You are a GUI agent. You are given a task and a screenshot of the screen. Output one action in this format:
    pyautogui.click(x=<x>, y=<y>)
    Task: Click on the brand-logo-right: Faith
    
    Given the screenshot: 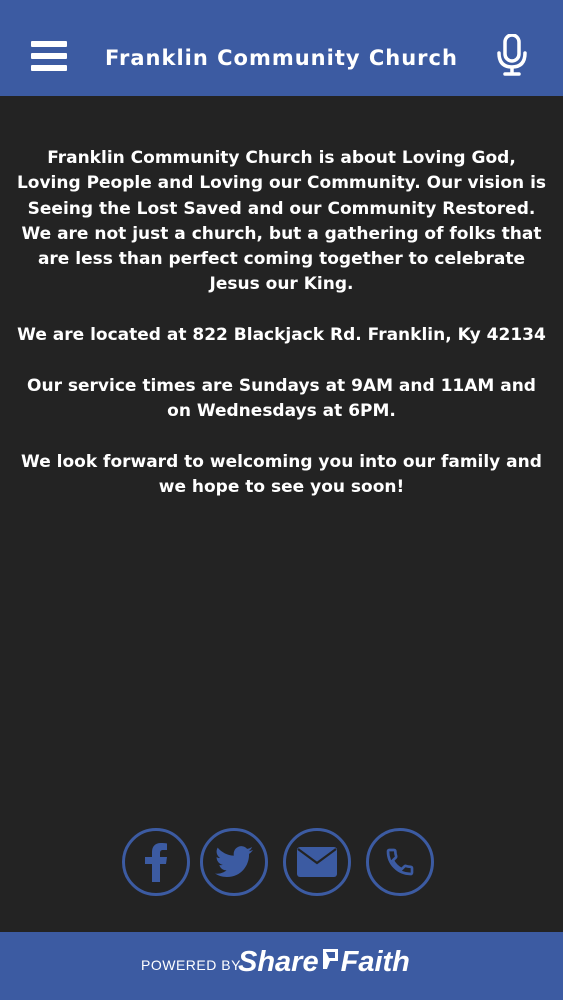 What is the action you would take?
    pyautogui.click(x=375, y=962)
    